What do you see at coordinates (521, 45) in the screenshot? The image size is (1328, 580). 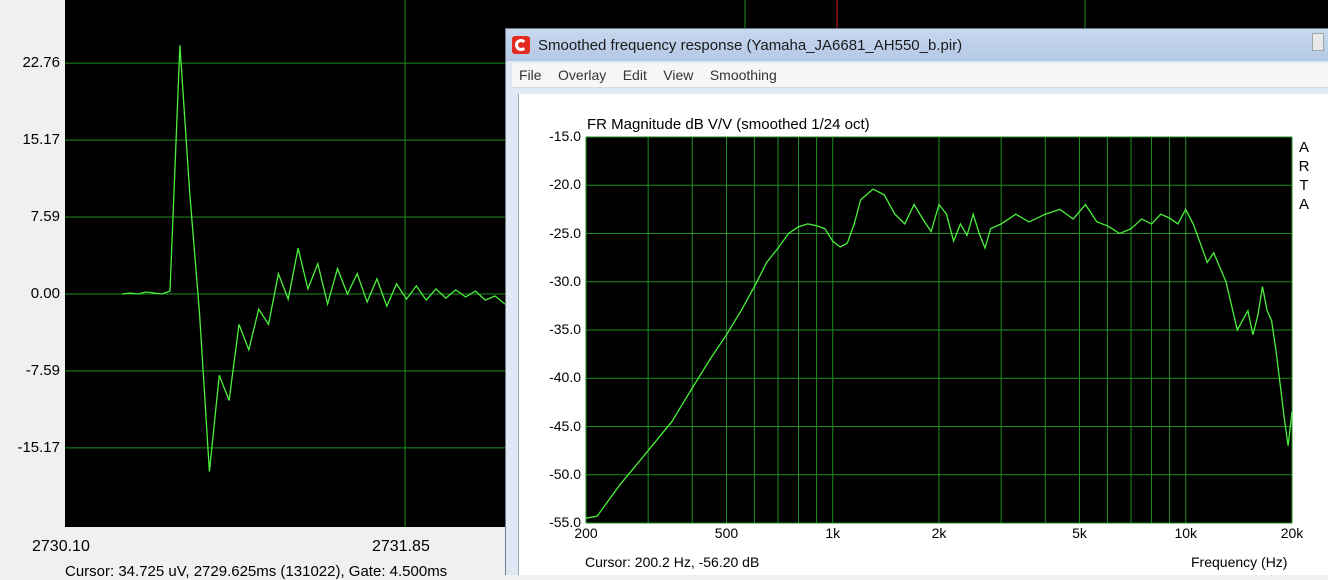 I see `arta-app-icon` at bounding box center [521, 45].